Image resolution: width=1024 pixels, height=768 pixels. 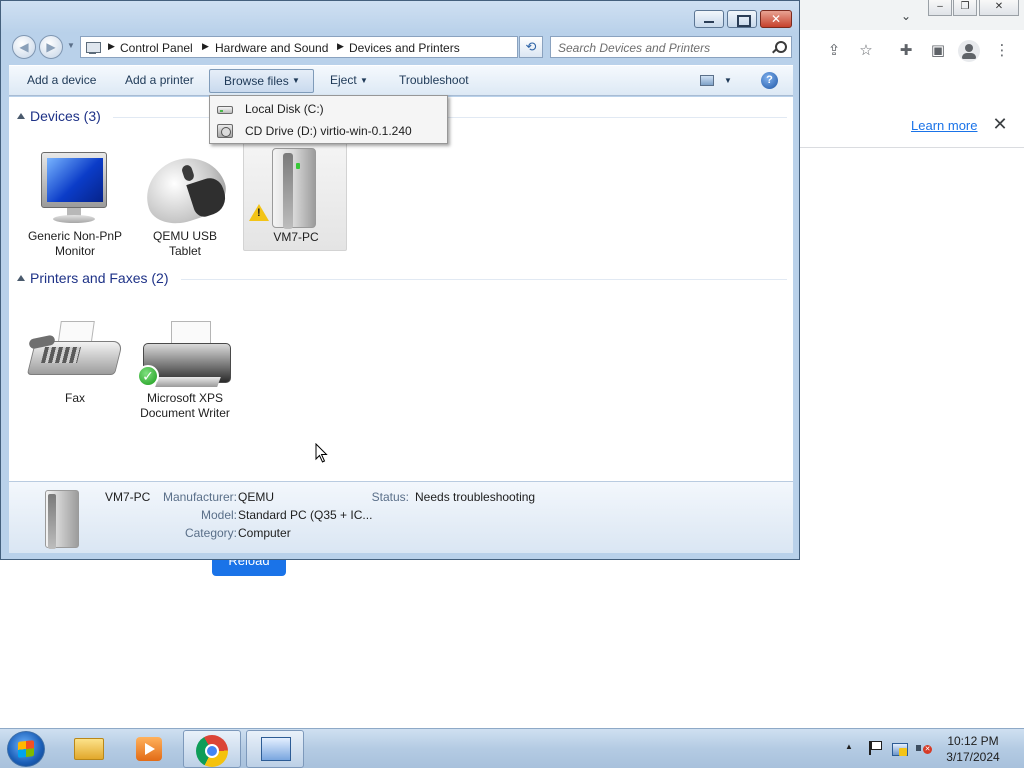 What do you see at coordinates (969, 51) in the screenshot?
I see `profile-avatar-icon` at bounding box center [969, 51].